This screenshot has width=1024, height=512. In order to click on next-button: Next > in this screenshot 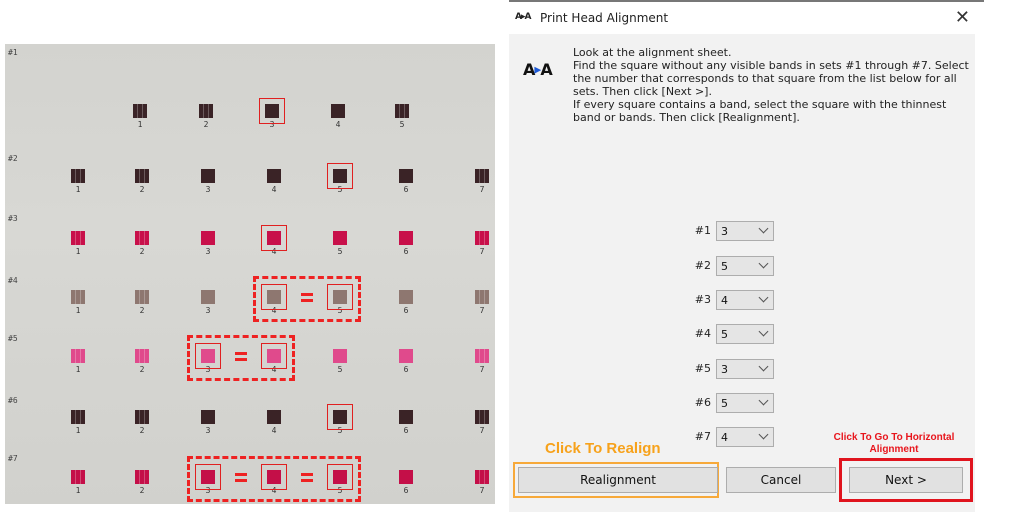, I will do `click(906, 480)`.